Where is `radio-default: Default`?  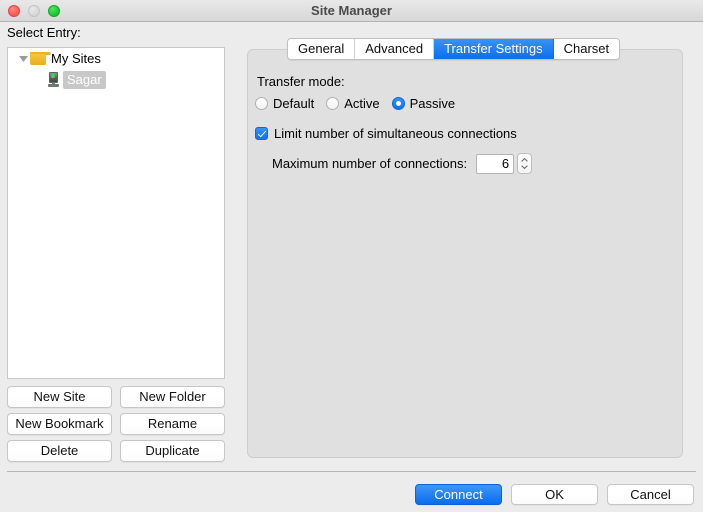
radio-default: Default is located at coordinates (284, 103).